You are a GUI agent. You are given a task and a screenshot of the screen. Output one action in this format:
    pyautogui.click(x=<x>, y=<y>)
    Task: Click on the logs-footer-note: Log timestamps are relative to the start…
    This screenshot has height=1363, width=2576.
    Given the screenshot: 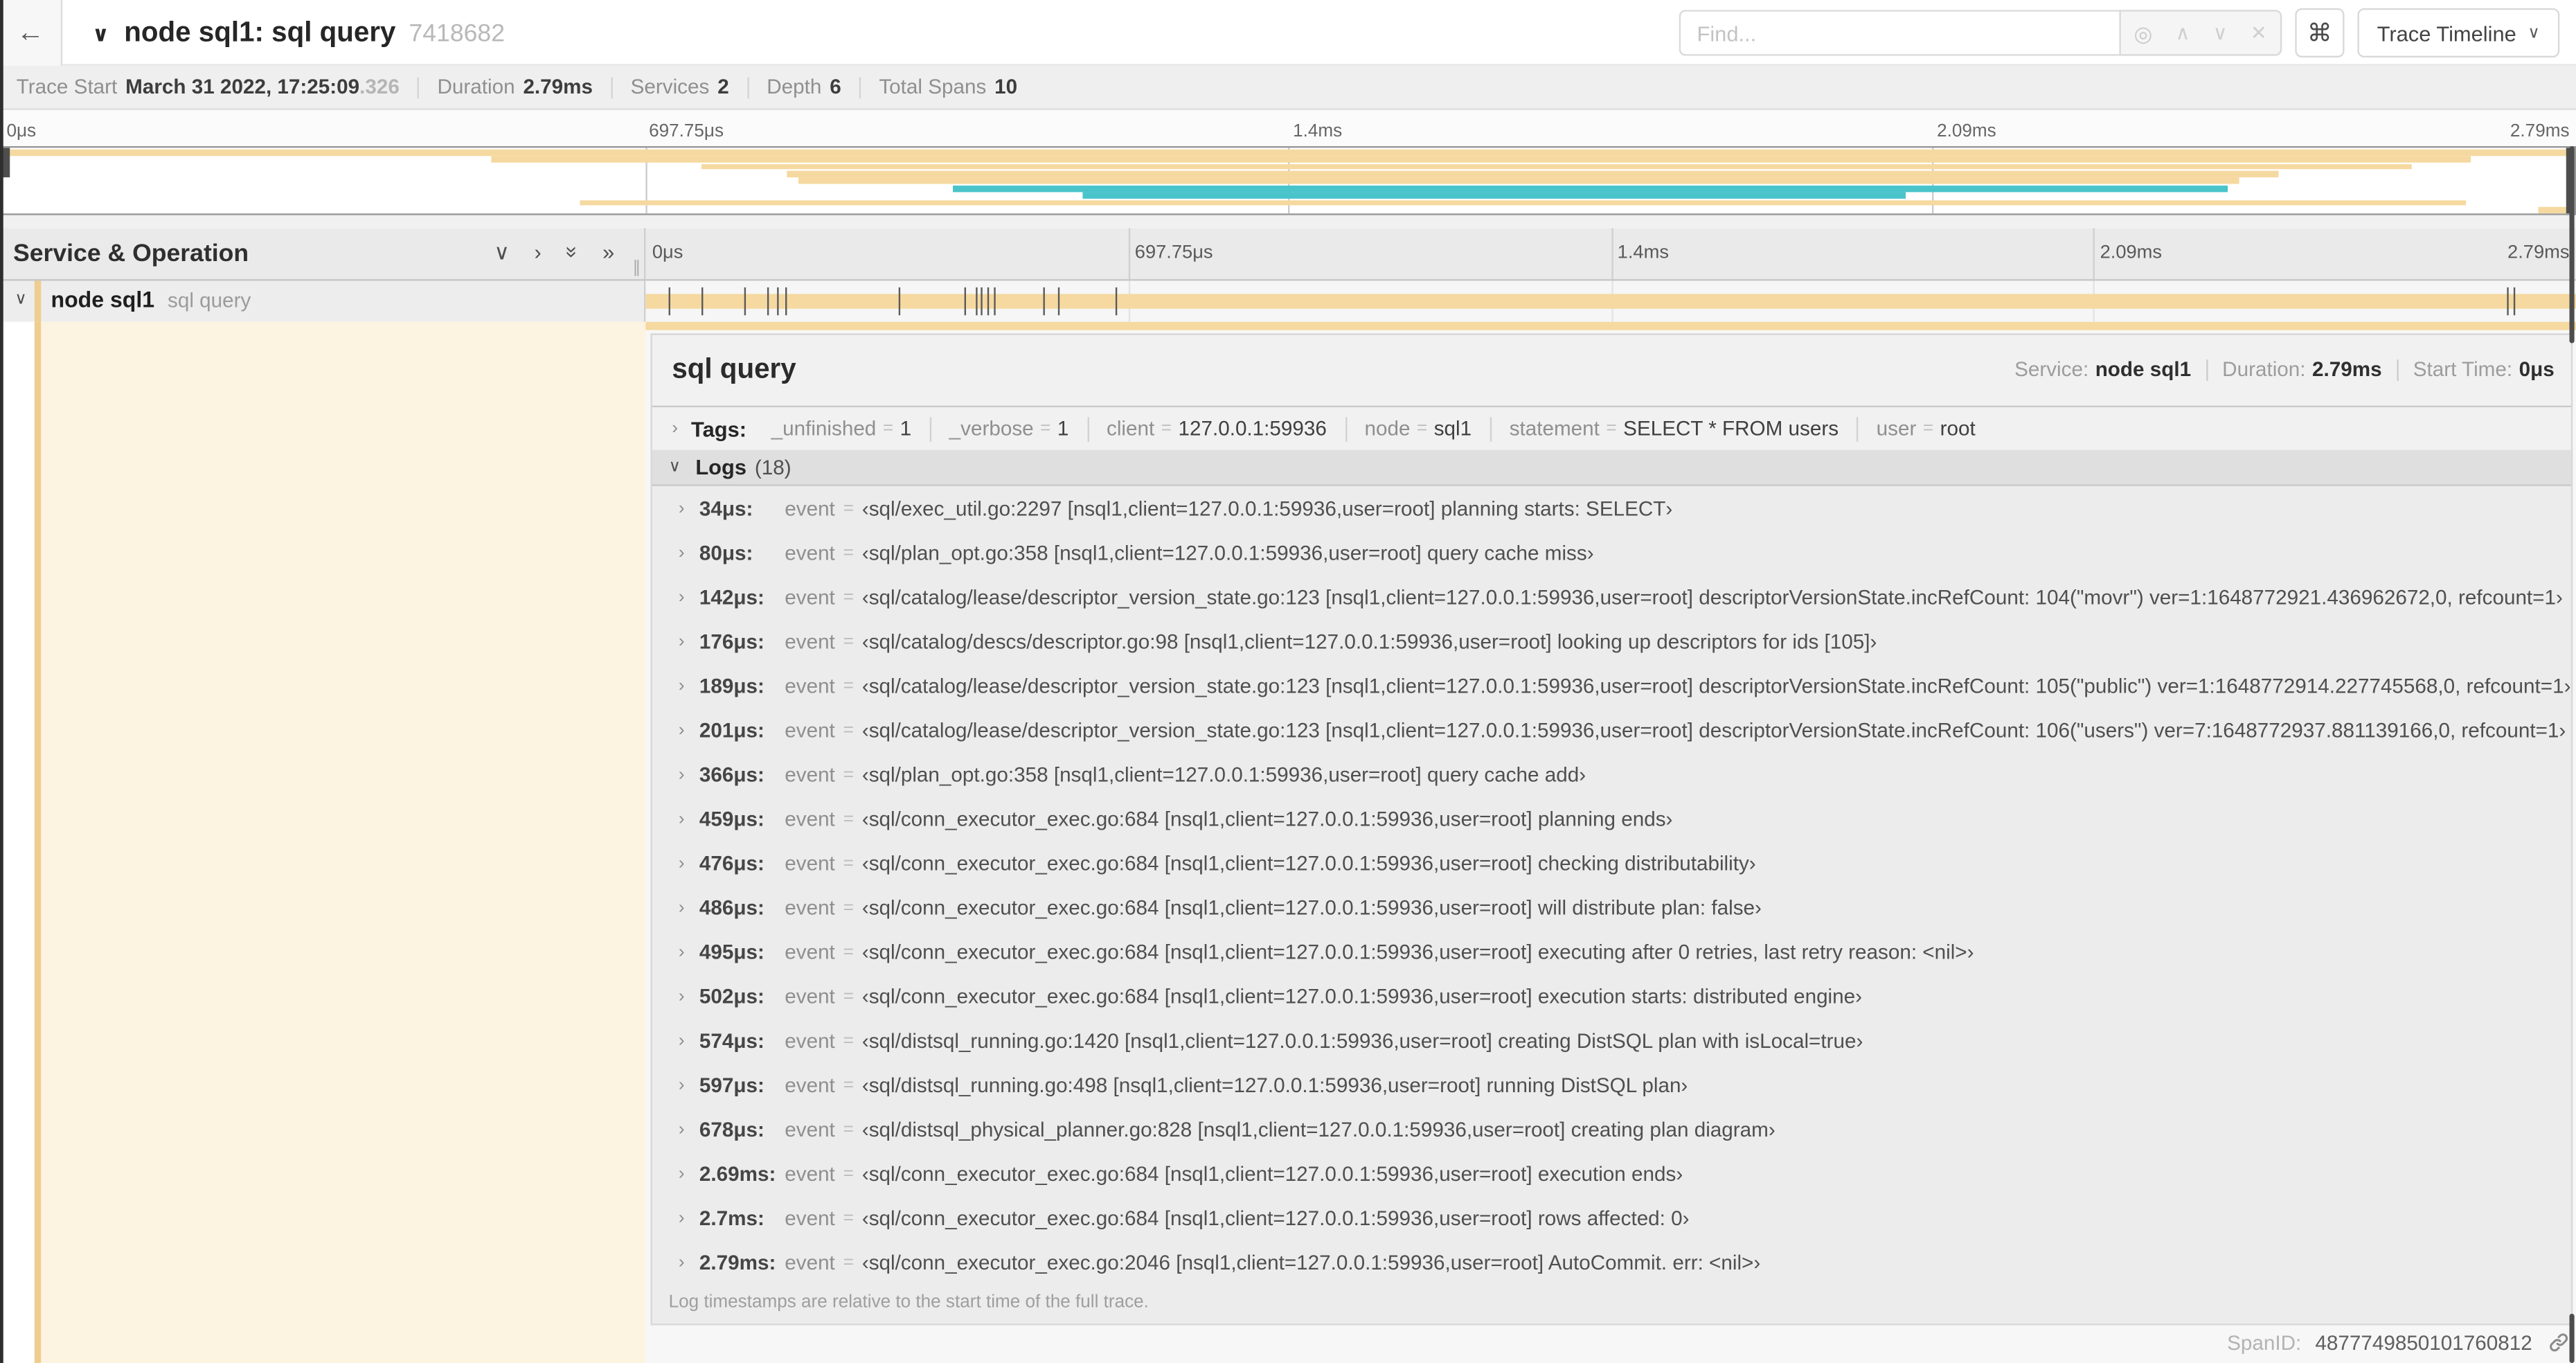 What is the action you would take?
    pyautogui.click(x=1612, y=1304)
    